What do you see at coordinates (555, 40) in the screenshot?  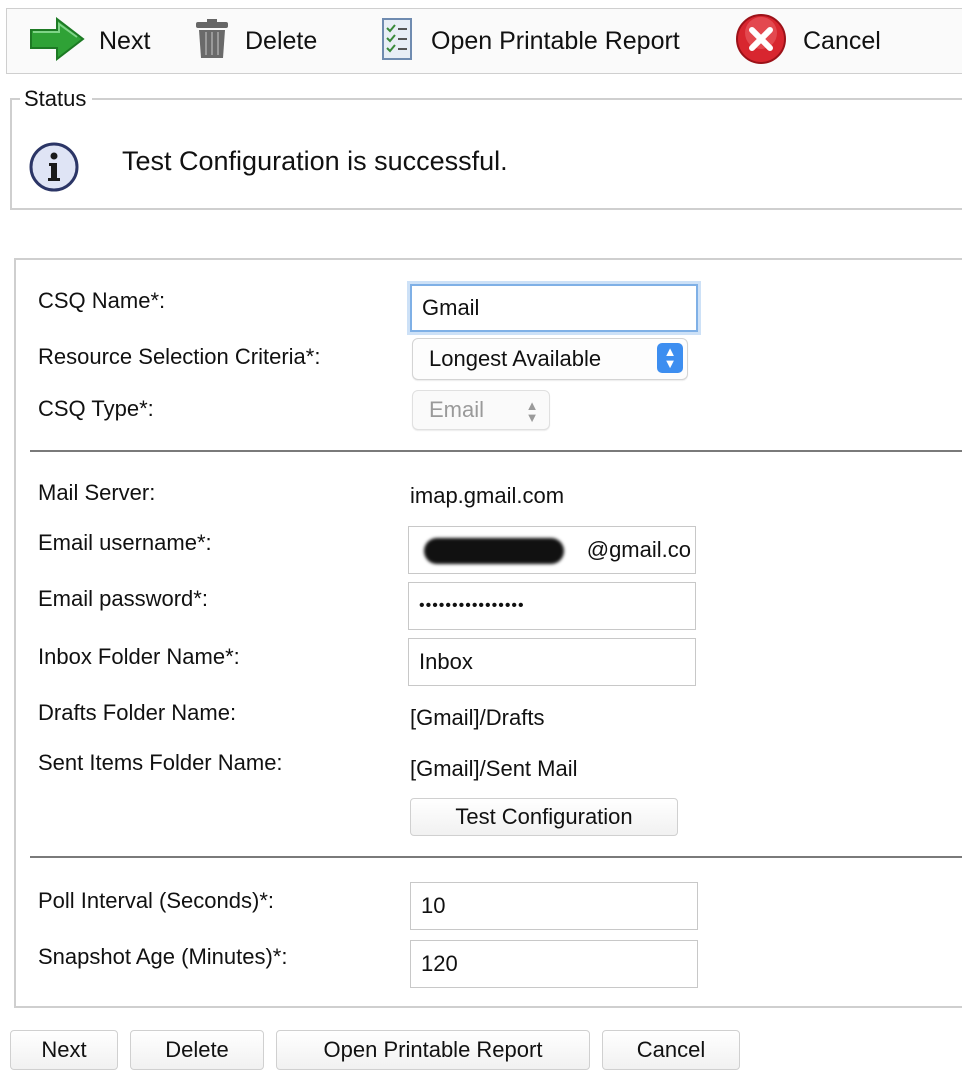 I see `toolbar-report-label: Open Printable Report` at bounding box center [555, 40].